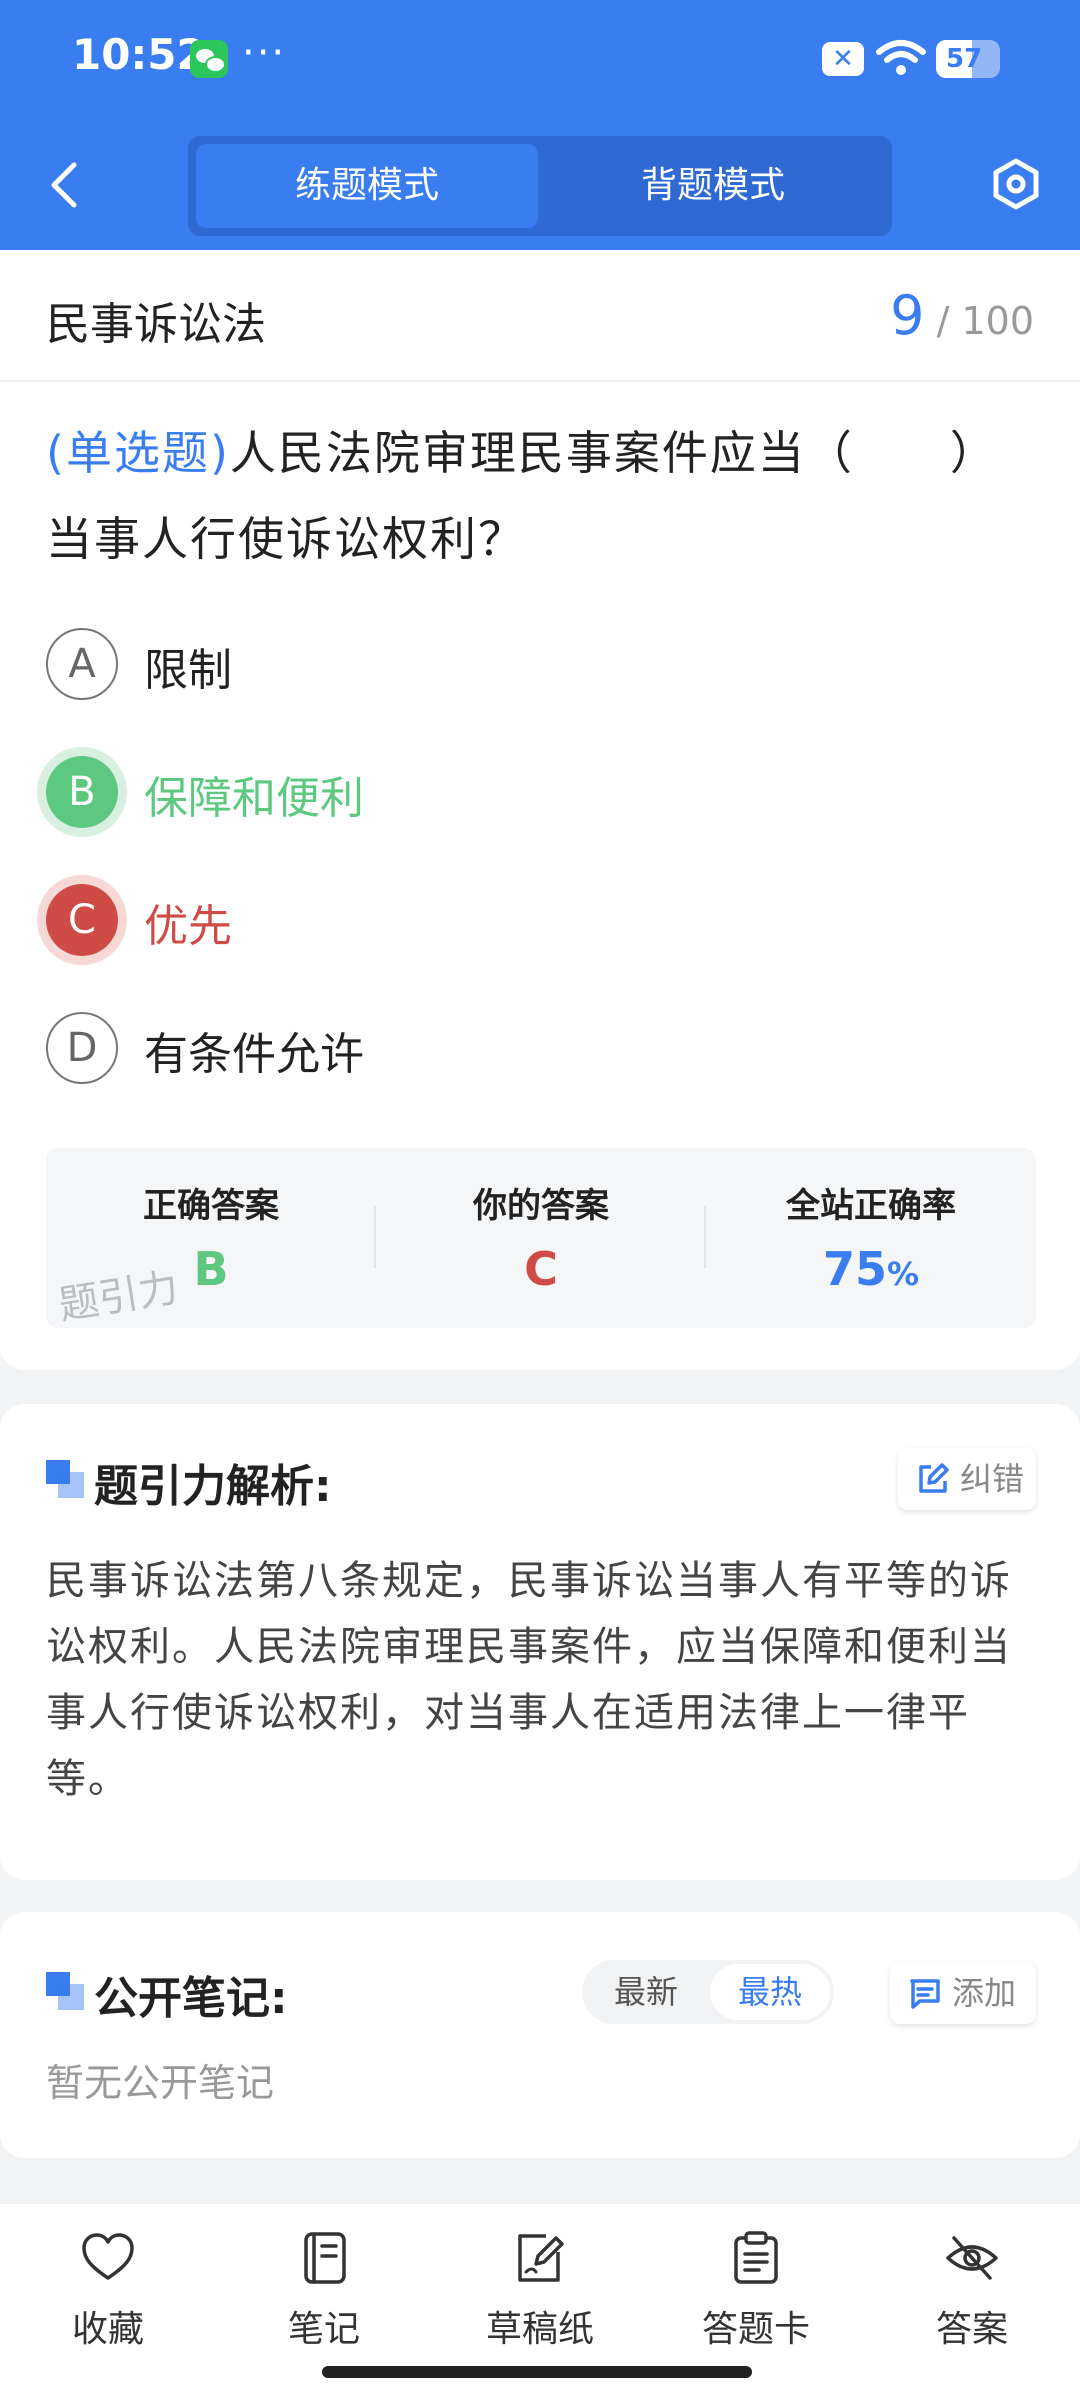 The height and width of the screenshot is (2400, 1080). Describe the element at coordinates (541, 2258) in the screenshot. I see `draft-paper-icon` at that location.